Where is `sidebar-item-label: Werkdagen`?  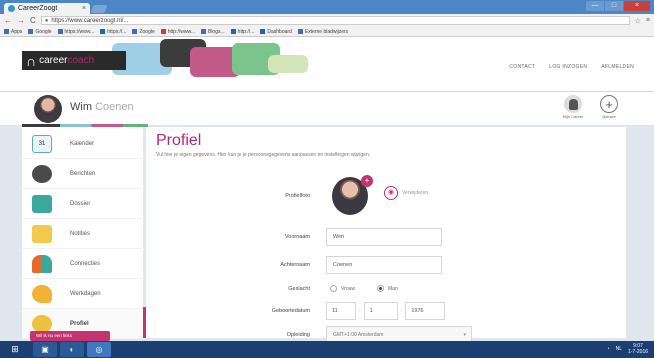
sidebar-item-label: Werkdagen is located at coordinates (85, 293).